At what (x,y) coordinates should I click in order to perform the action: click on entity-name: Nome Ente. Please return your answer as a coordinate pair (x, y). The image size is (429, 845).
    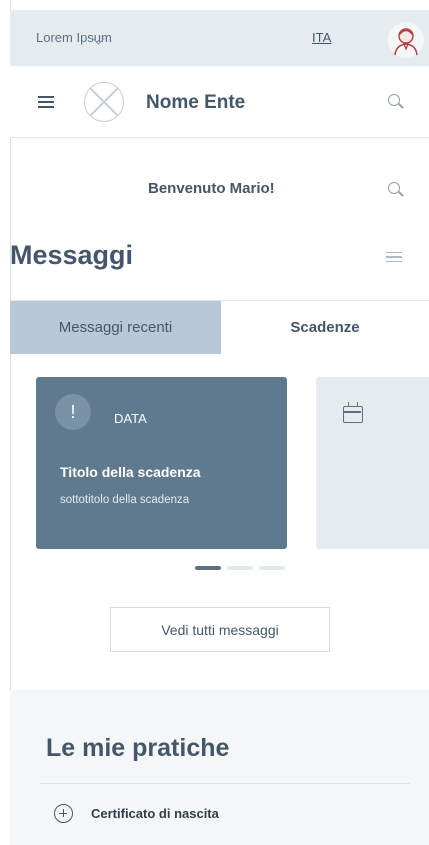
    Looking at the image, I should click on (196, 102).